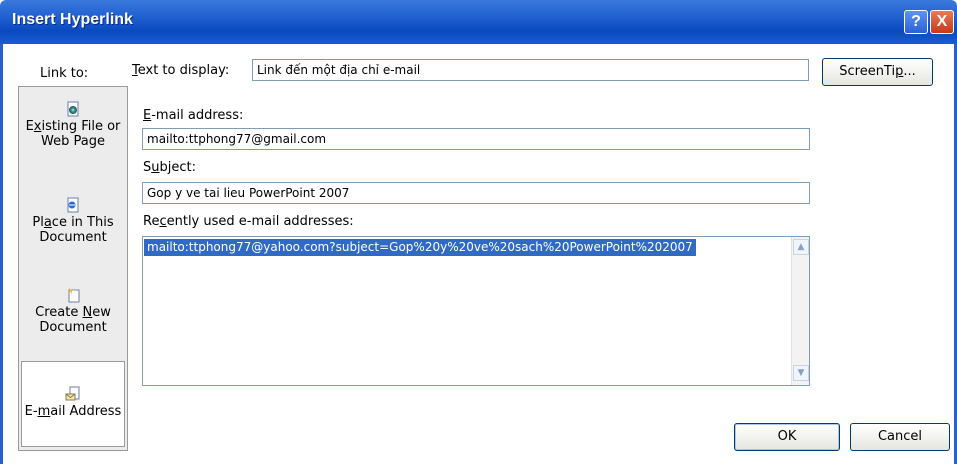 This screenshot has width=957, height=464. What do you see at coordinates (73, 295) in the screenshot?
I see `new-document-icon` at bounding box center [73, 295].